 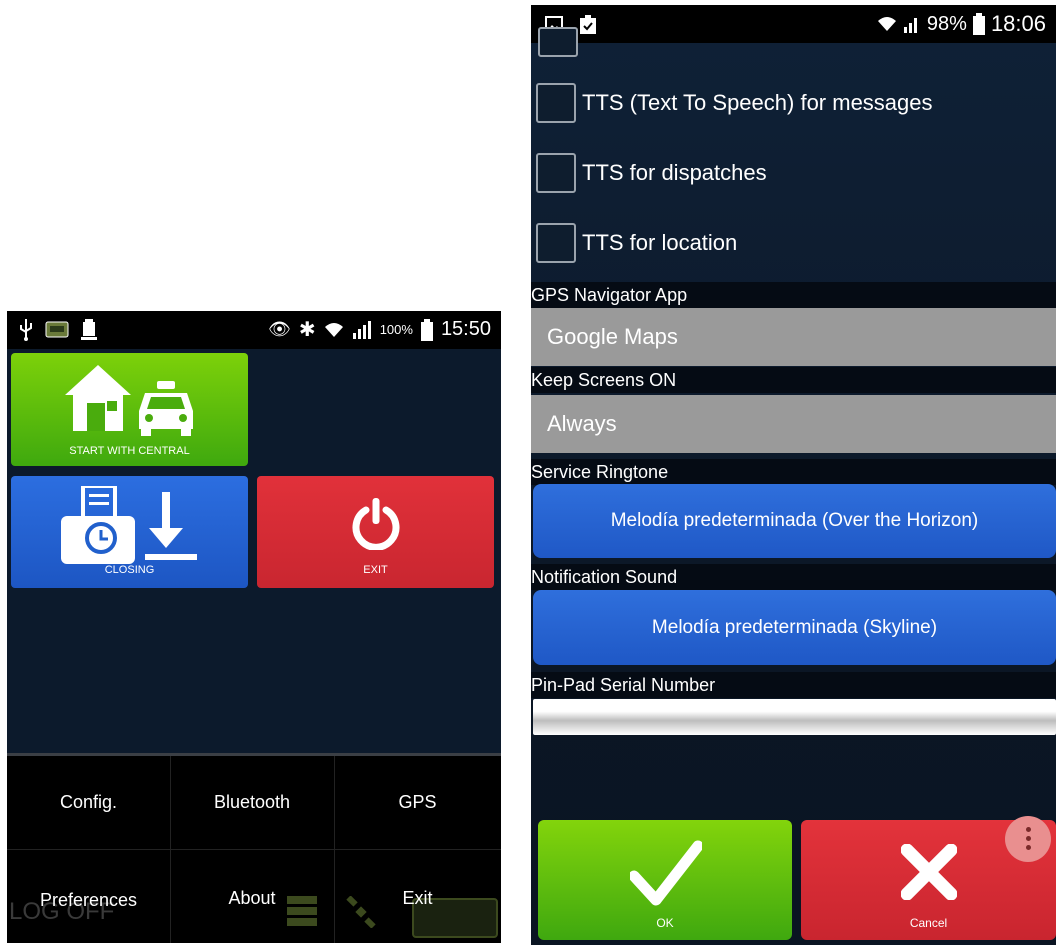 I want to click on pin-pad-serial-label: Pin-Pad Serial Number, so click(x=793, y=685).